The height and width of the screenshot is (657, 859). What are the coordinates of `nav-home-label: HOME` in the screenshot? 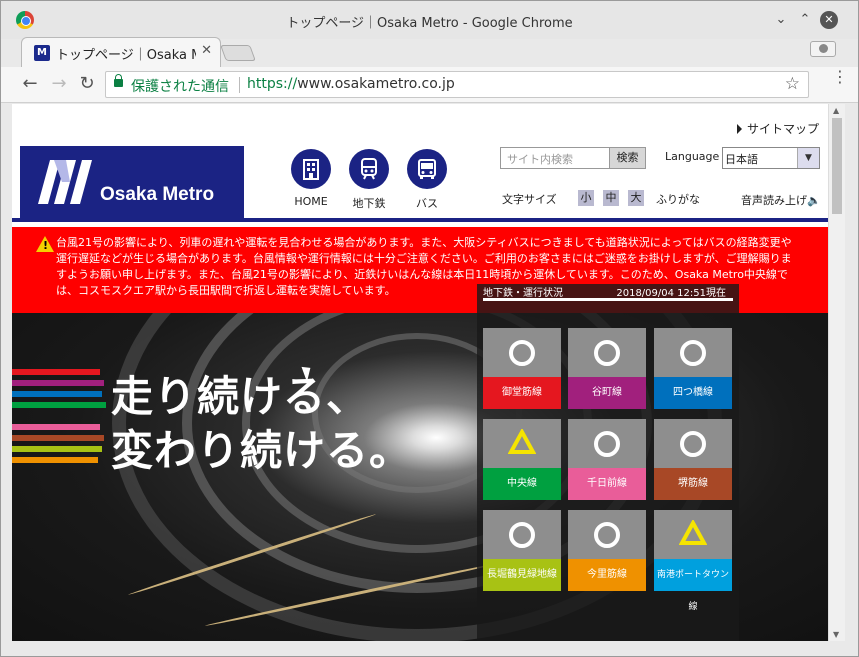 It's located at (311, 201).